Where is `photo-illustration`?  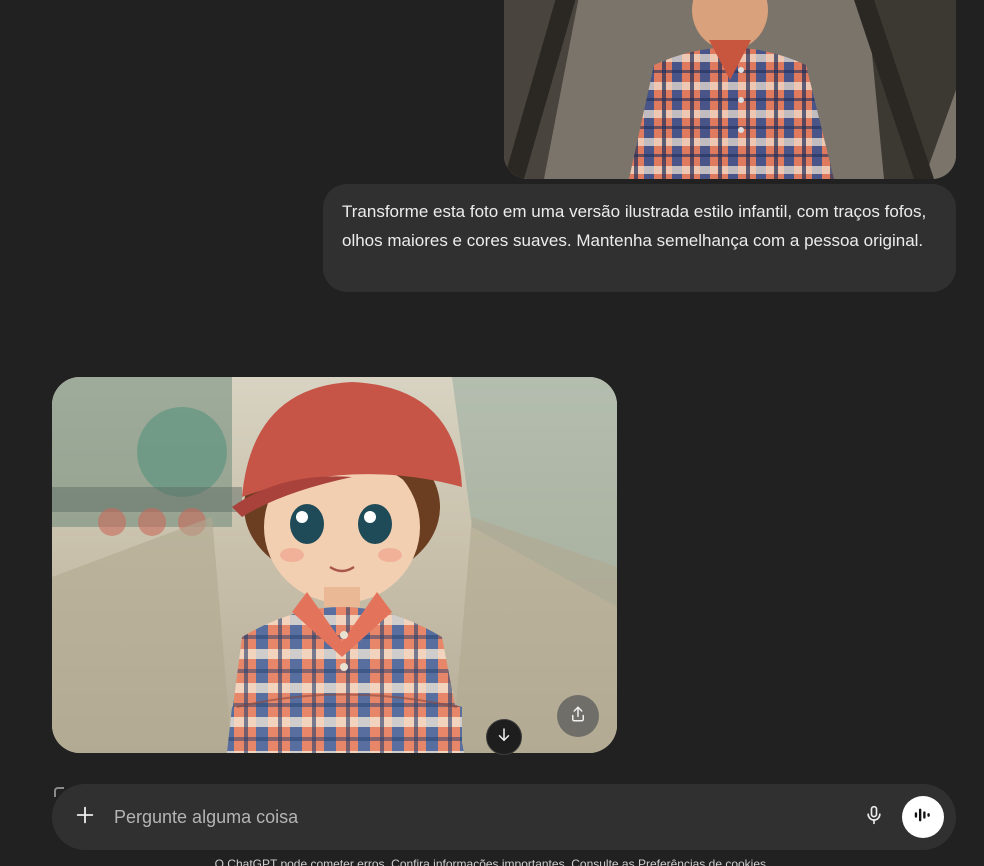
photo-illustration is located at coordinates (730, 89).